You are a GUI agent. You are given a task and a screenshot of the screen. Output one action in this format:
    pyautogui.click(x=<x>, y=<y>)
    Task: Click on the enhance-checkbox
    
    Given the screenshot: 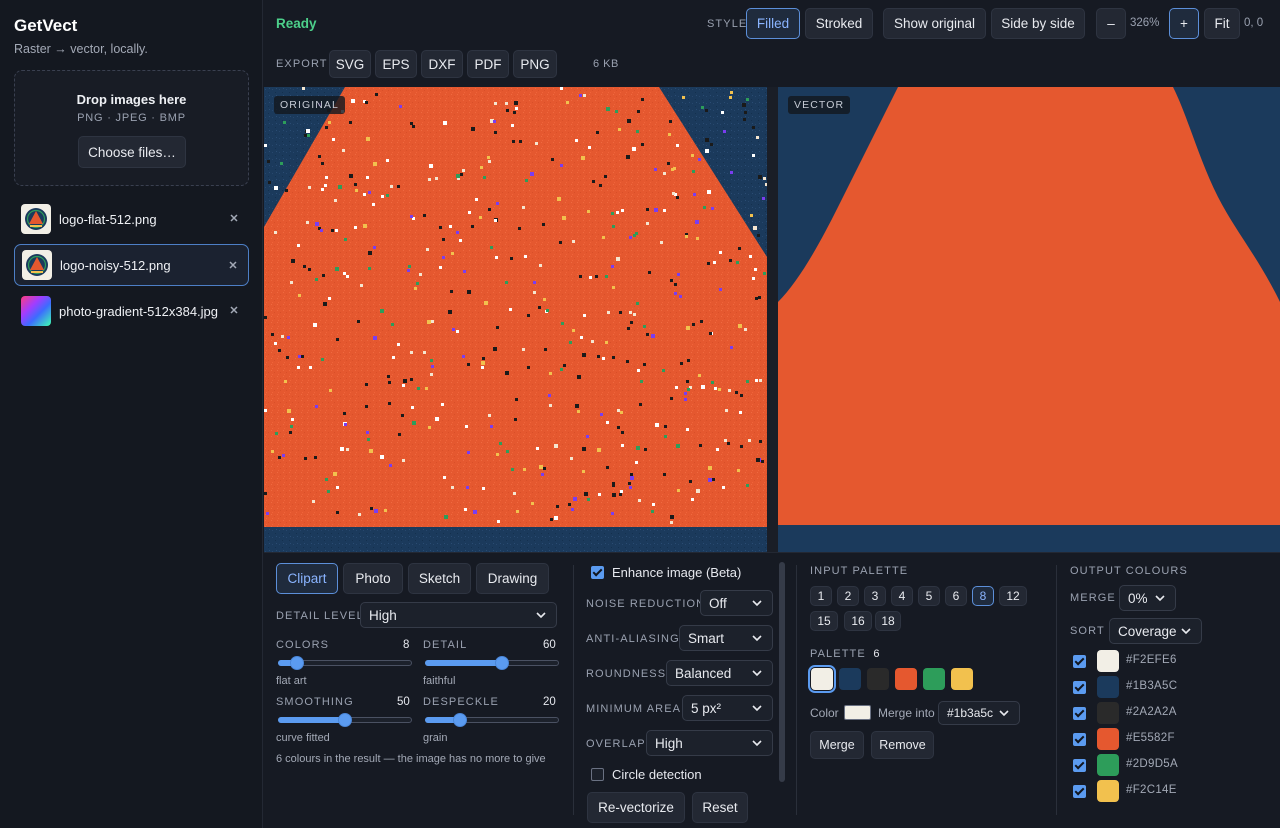 What is the action you would take?
    pyautogui.click(x=597, y=572)
    